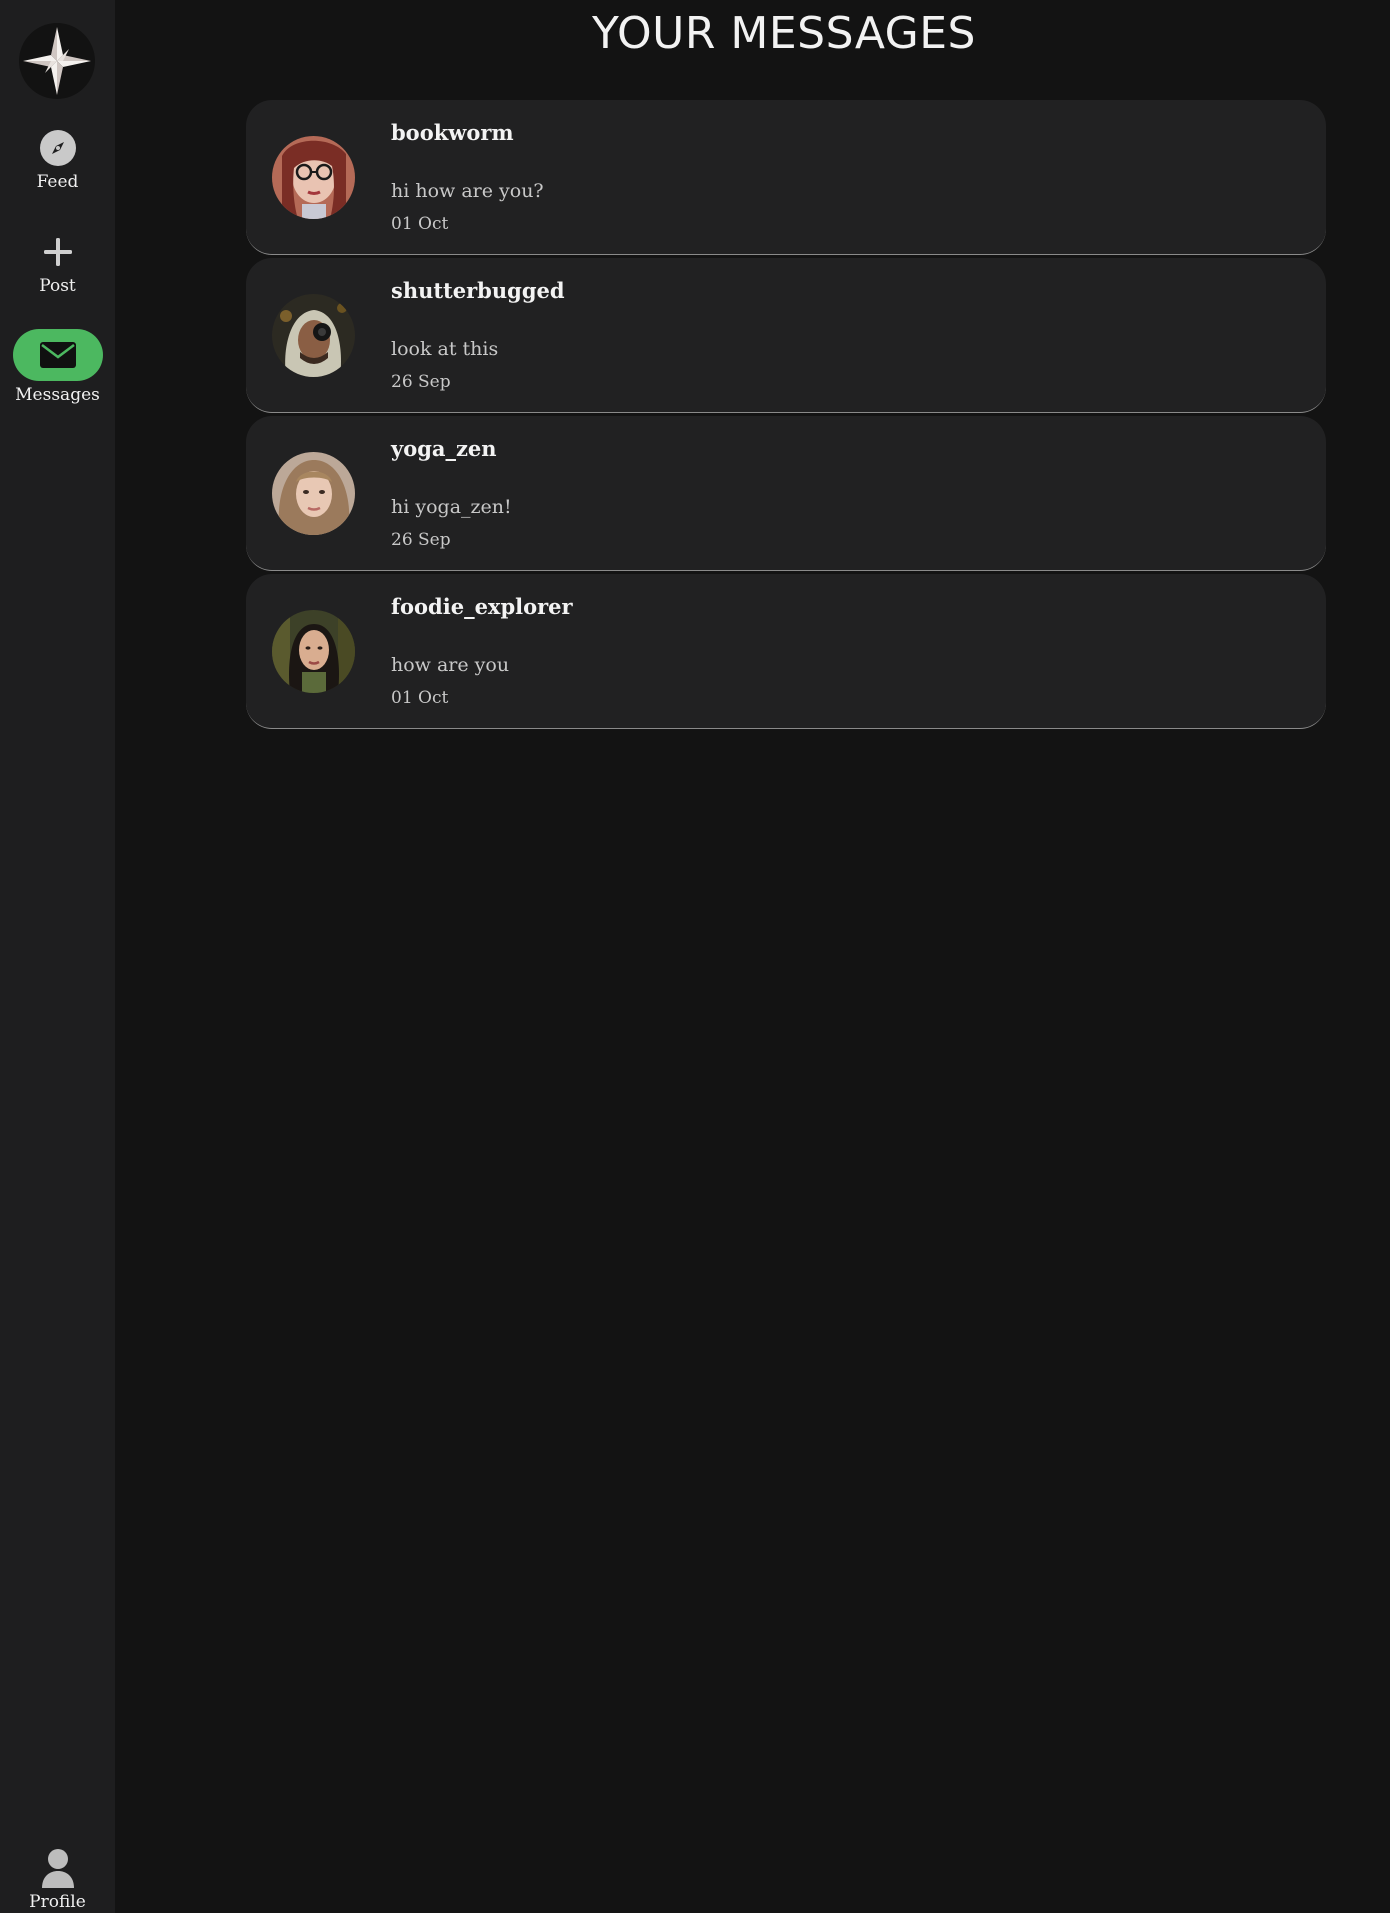 This screenshot has height=1913, width=1390. I want to click on nav-item-feed: Feed, so click(57, 160).